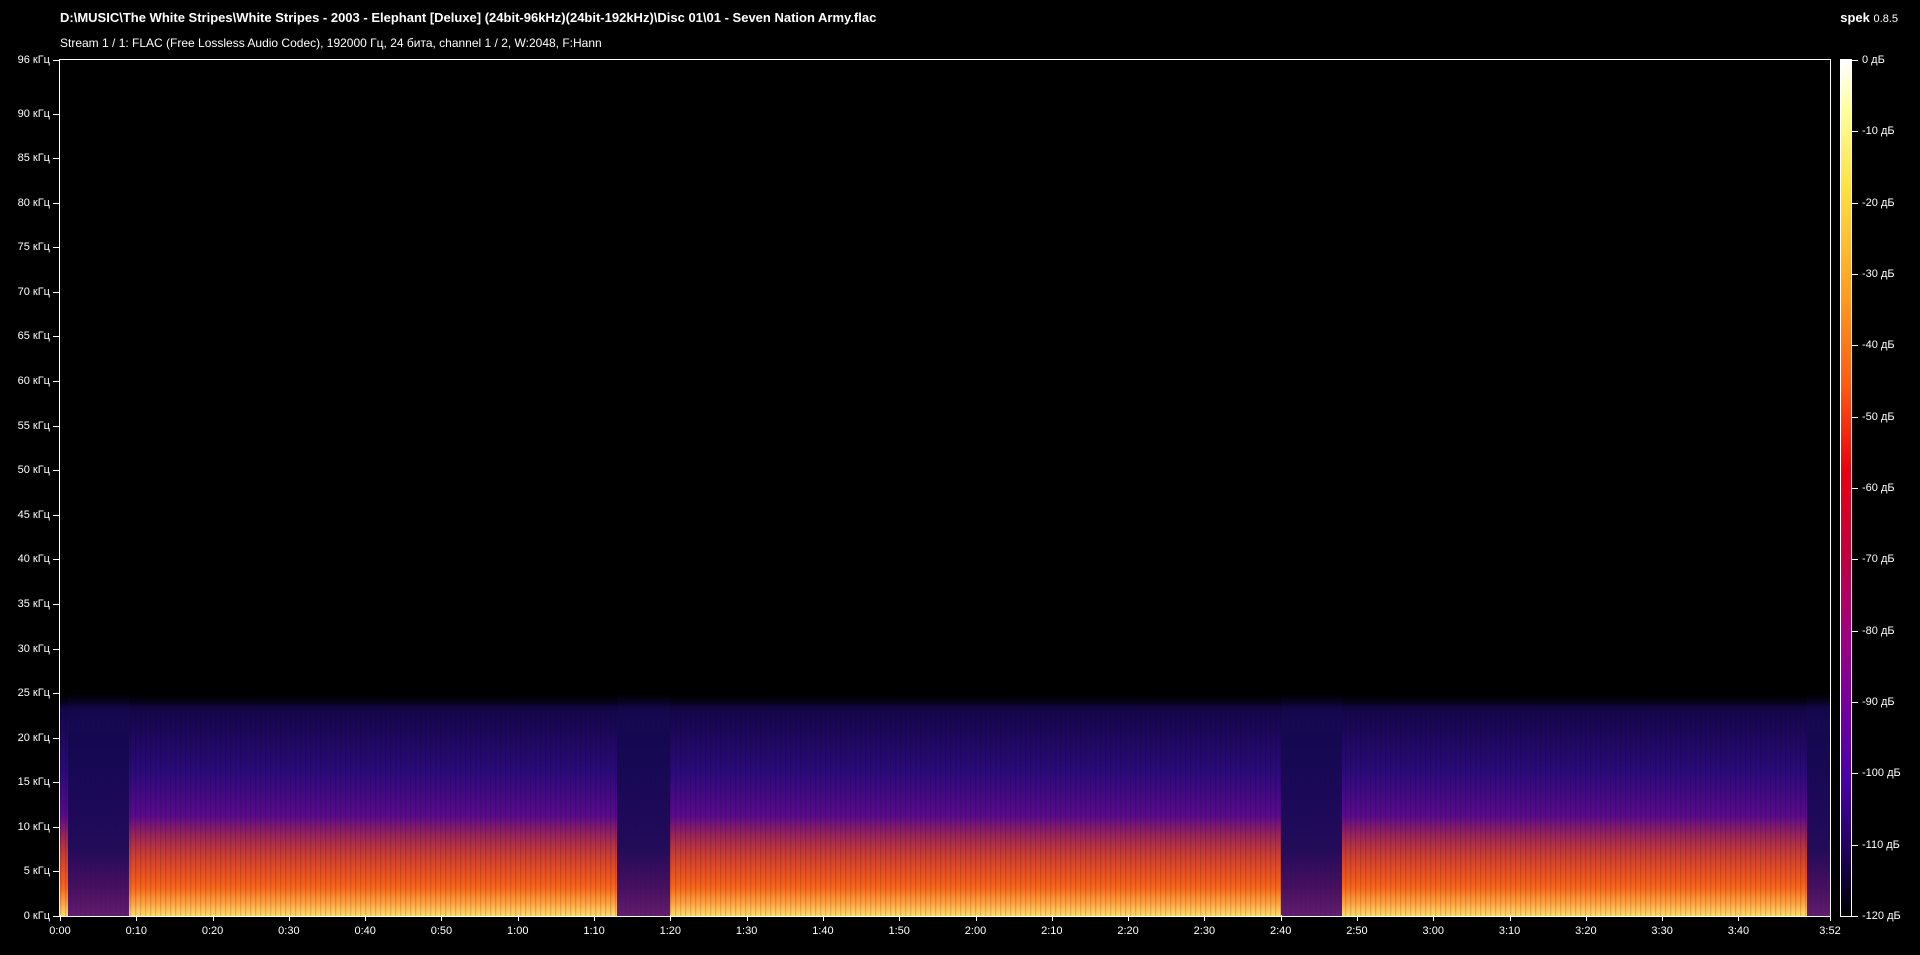  What do you see at coordinates (975, 931) in the screenshot?
I see `time-tick-label: 2:00` at bounding box center [975, 931].